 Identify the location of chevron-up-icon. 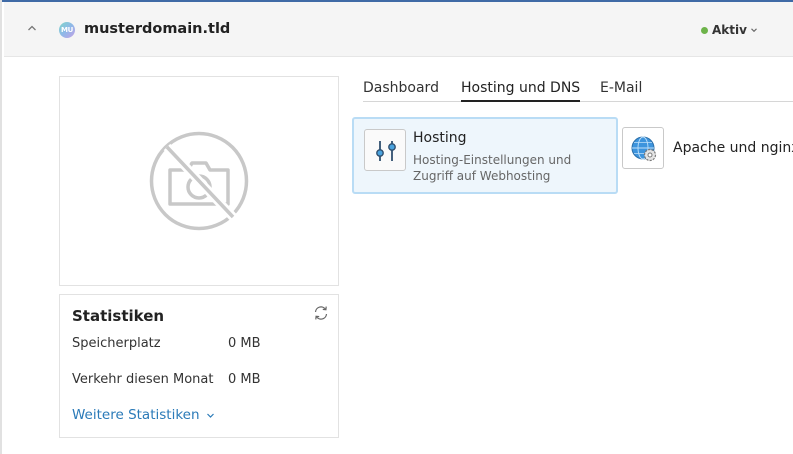
(32, 28).